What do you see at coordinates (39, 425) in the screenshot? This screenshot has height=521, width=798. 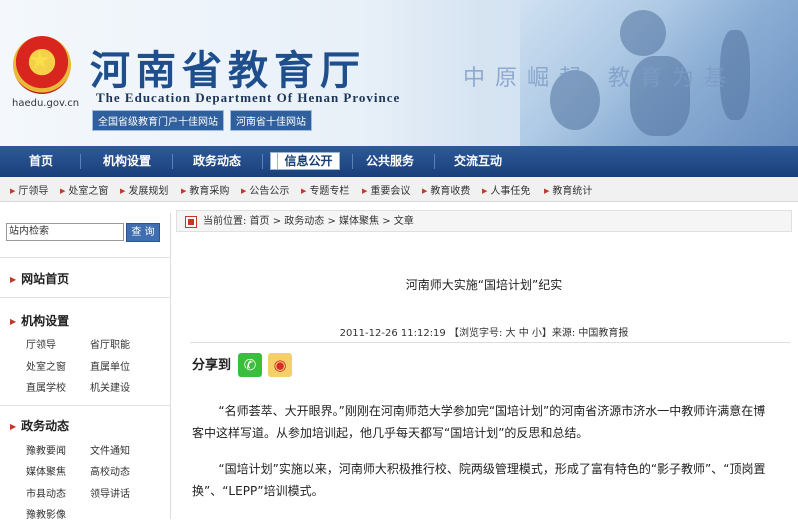 I see `sidebar-section-news: 政务动态` at bounding box center [39, 425].